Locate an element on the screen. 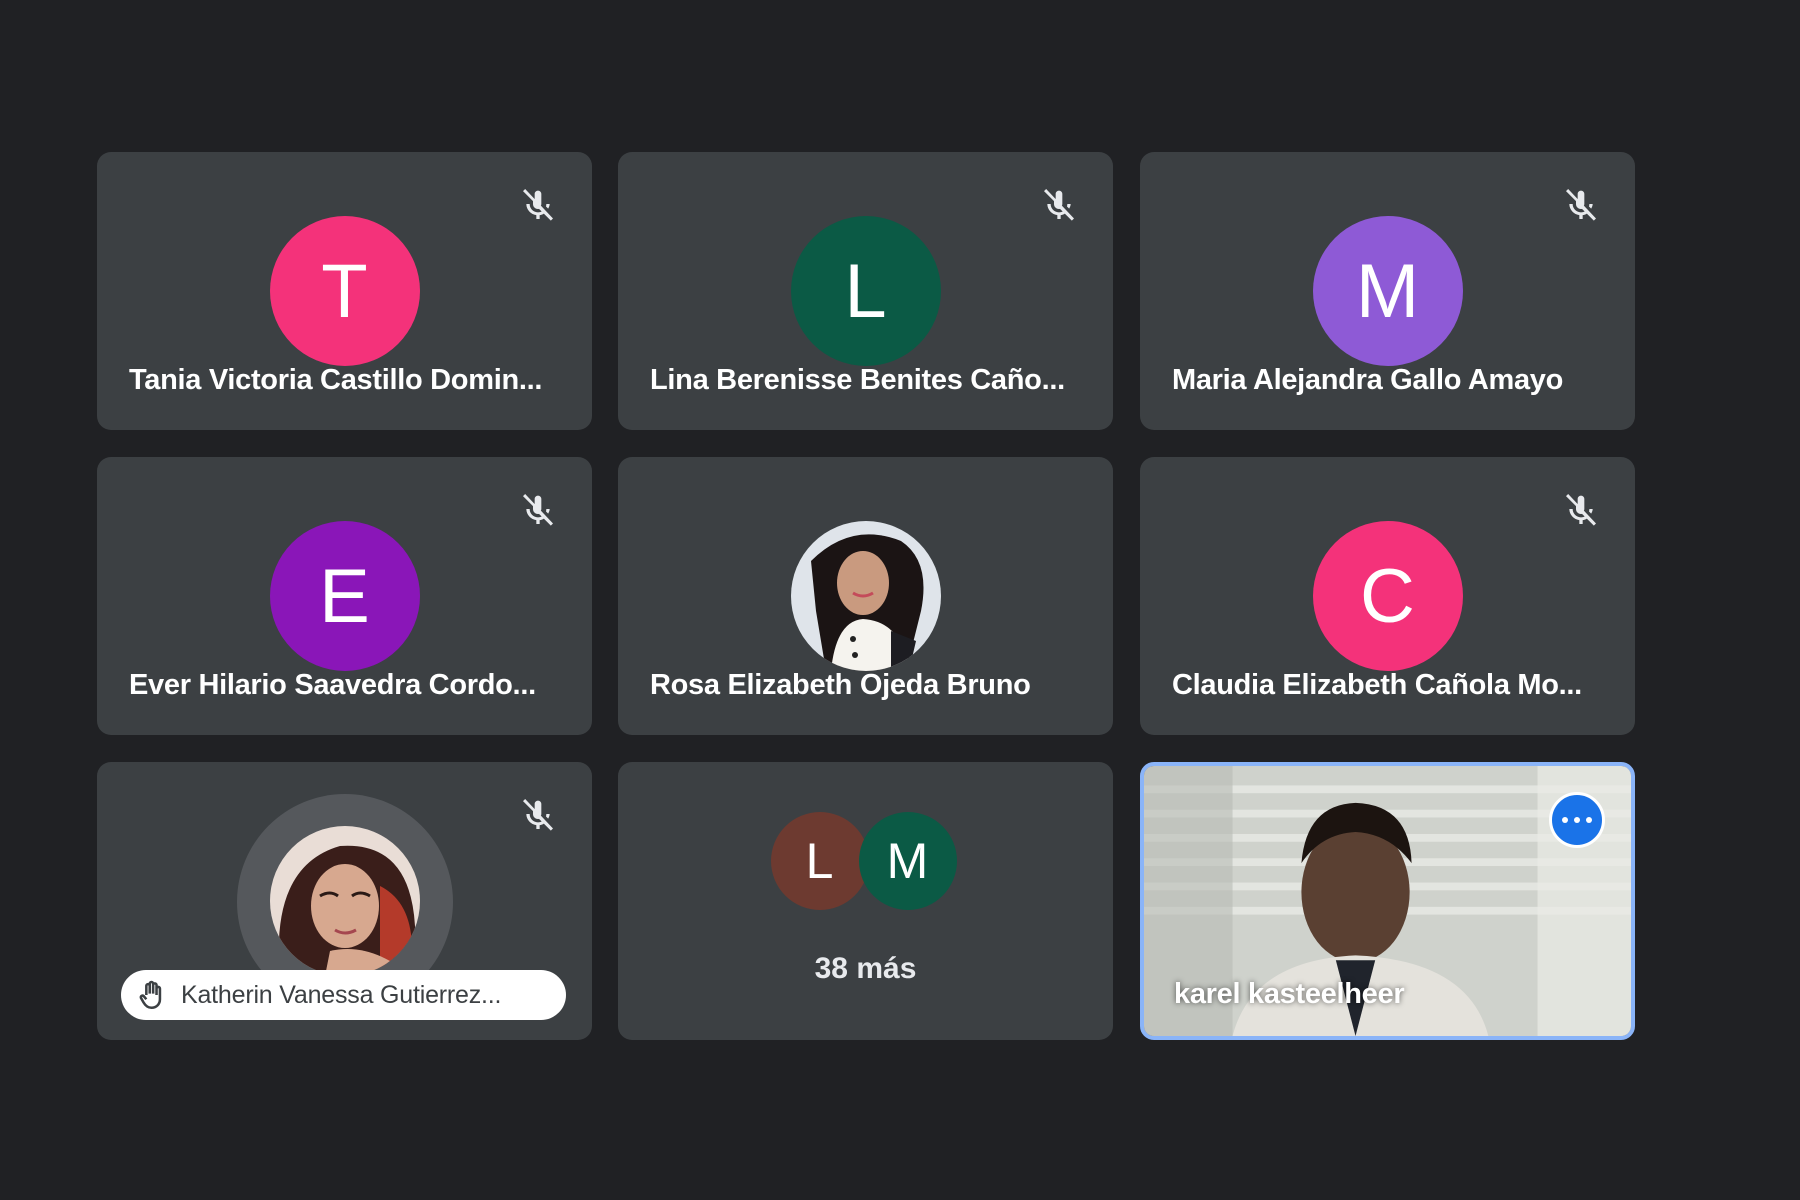 The width and height of the screenshot is (1800, 1200). more-options-button is located at coordinates (1577, 820).